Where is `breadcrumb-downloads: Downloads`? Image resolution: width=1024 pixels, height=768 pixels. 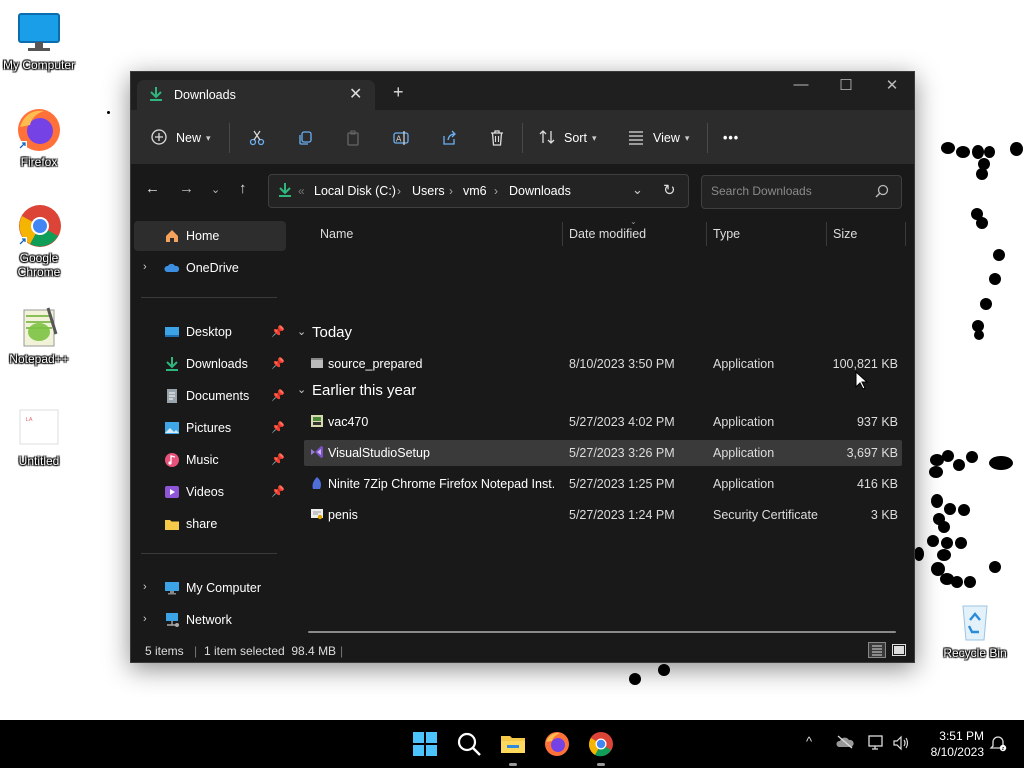
breadcrumb-downloads: Downloads is located at coordinates (540, 191).